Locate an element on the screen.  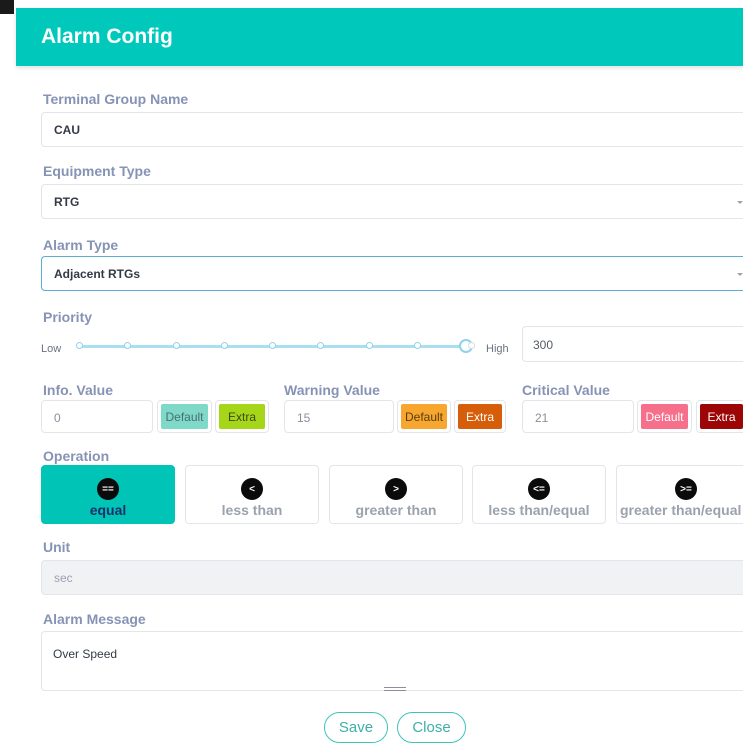
less-than-equal-icon: <= is located at coordinates (539, 489).